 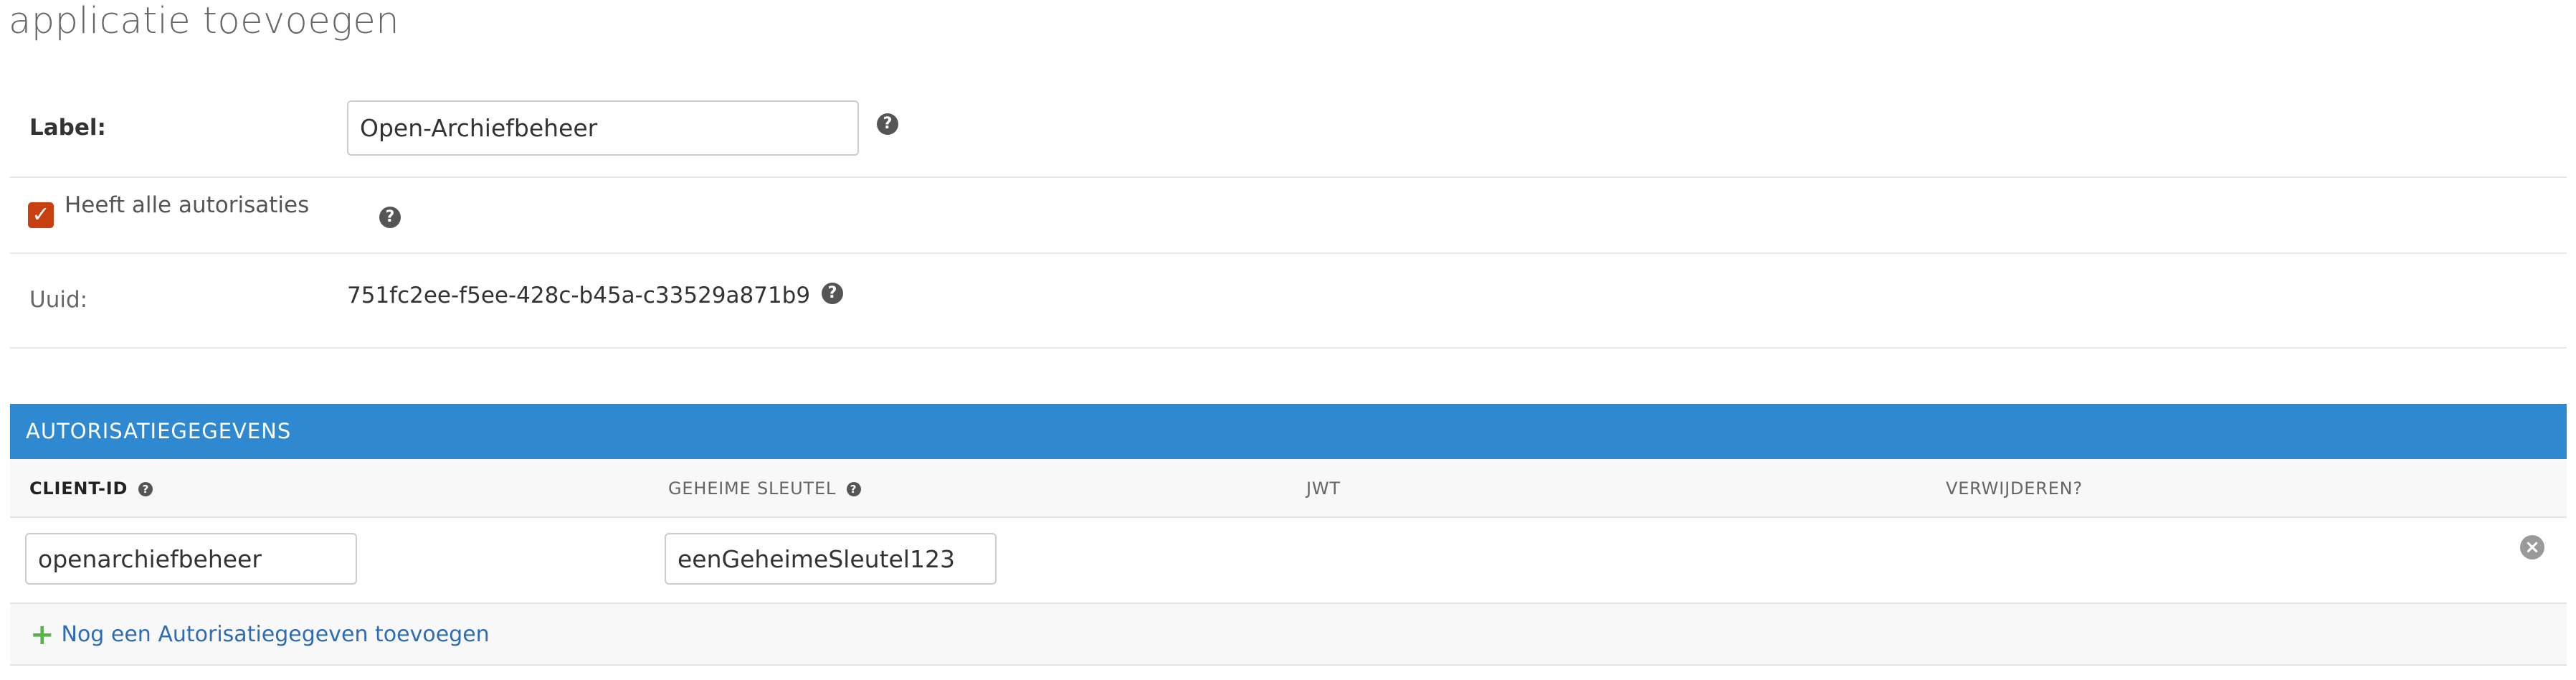 I want to click on col-head-client-id-label: CLIENT-ID, so click(x=79, y=488).